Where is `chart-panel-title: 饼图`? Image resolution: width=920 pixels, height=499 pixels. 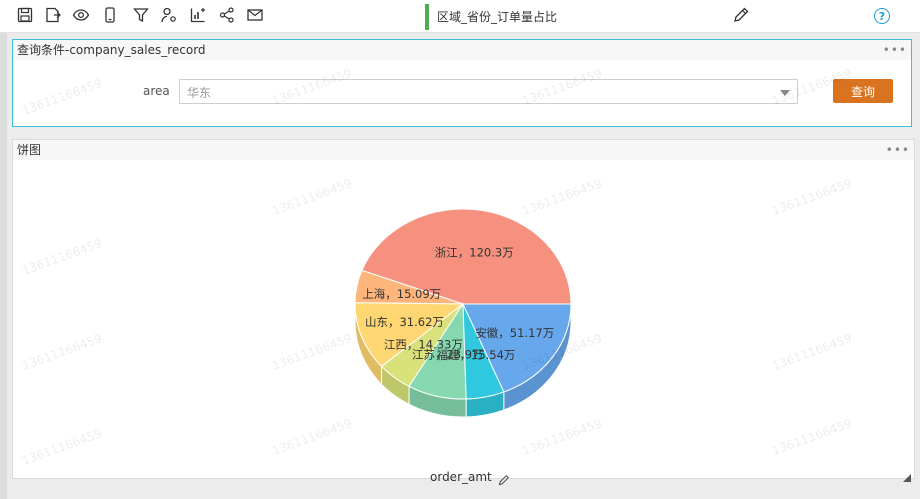 chart-panel-title: 饼图 is located at coordinates (29, 150).